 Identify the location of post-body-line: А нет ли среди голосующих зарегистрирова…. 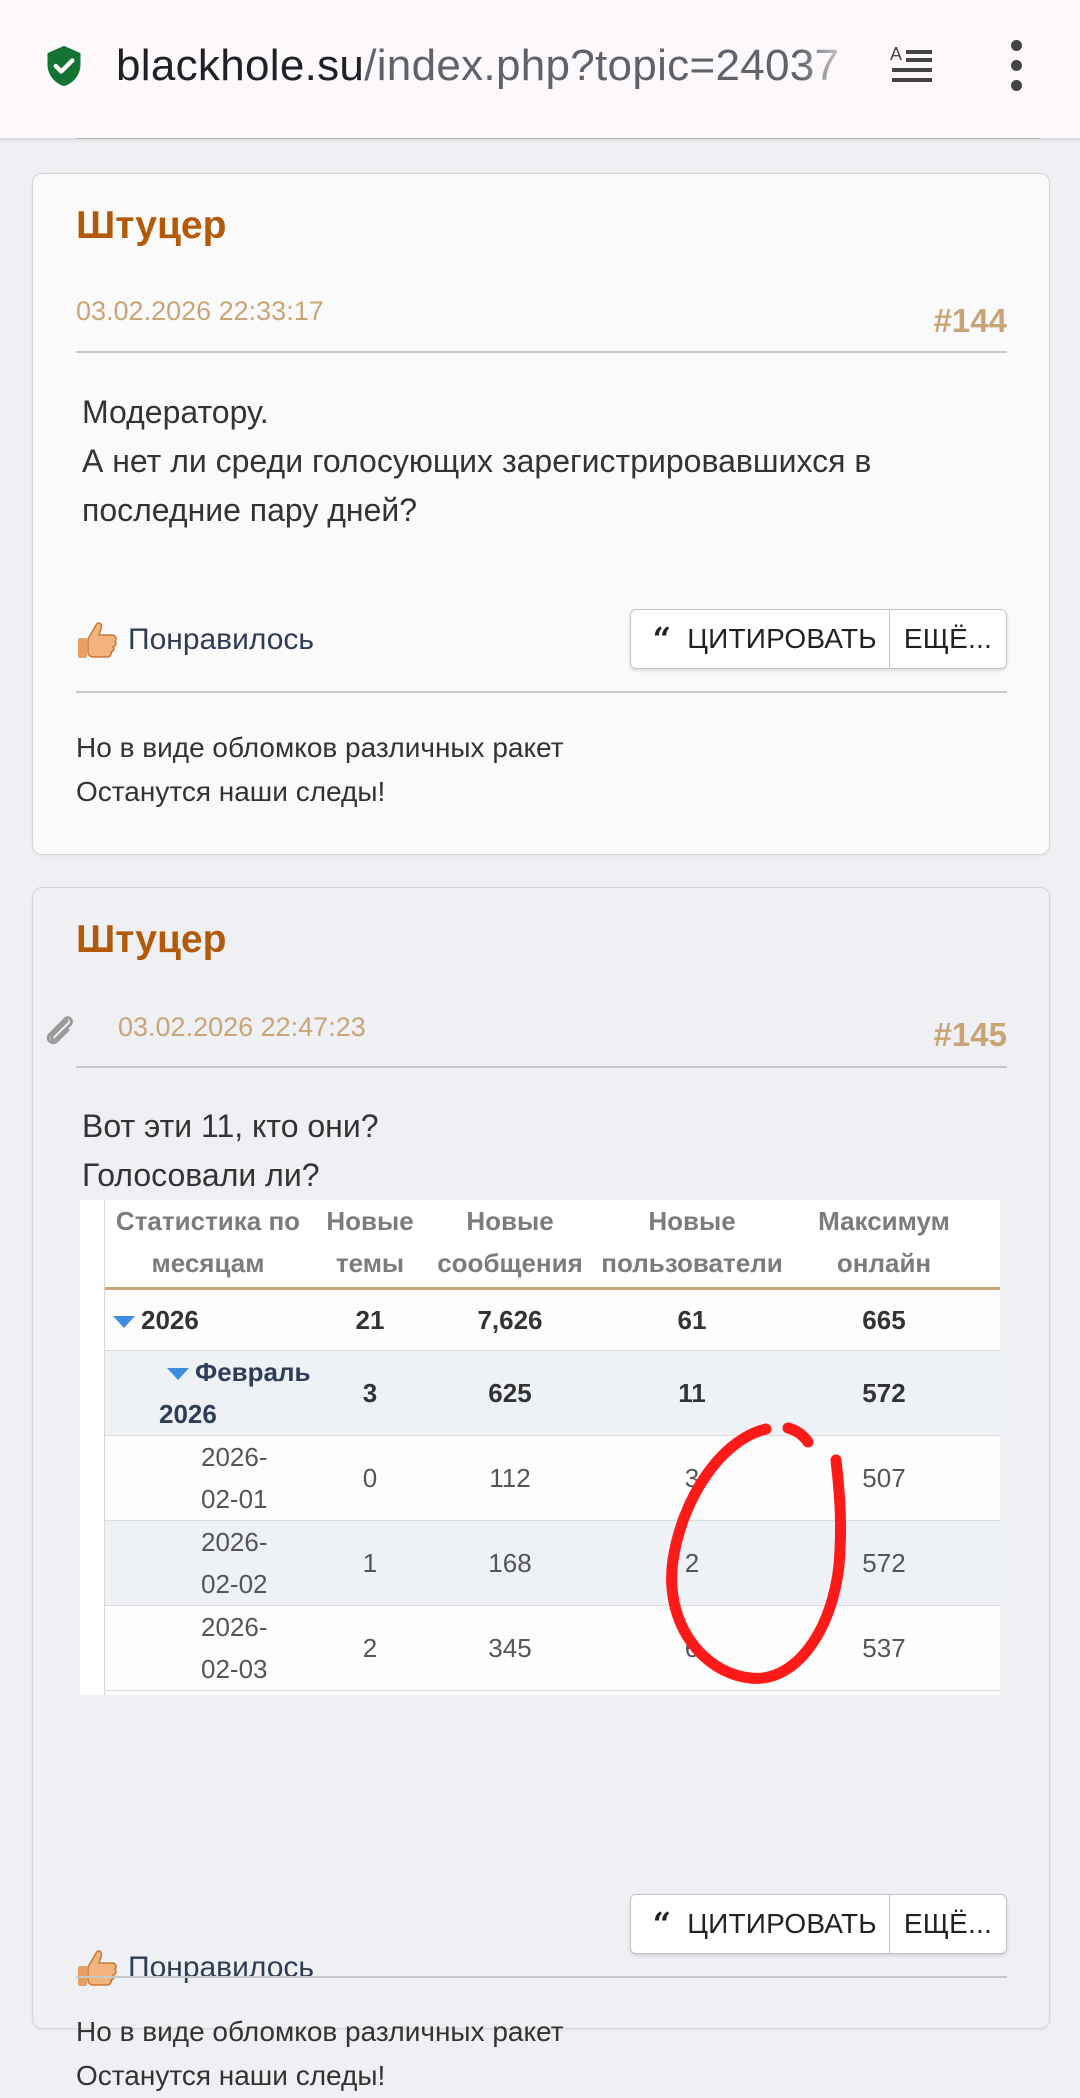
(477, 461).